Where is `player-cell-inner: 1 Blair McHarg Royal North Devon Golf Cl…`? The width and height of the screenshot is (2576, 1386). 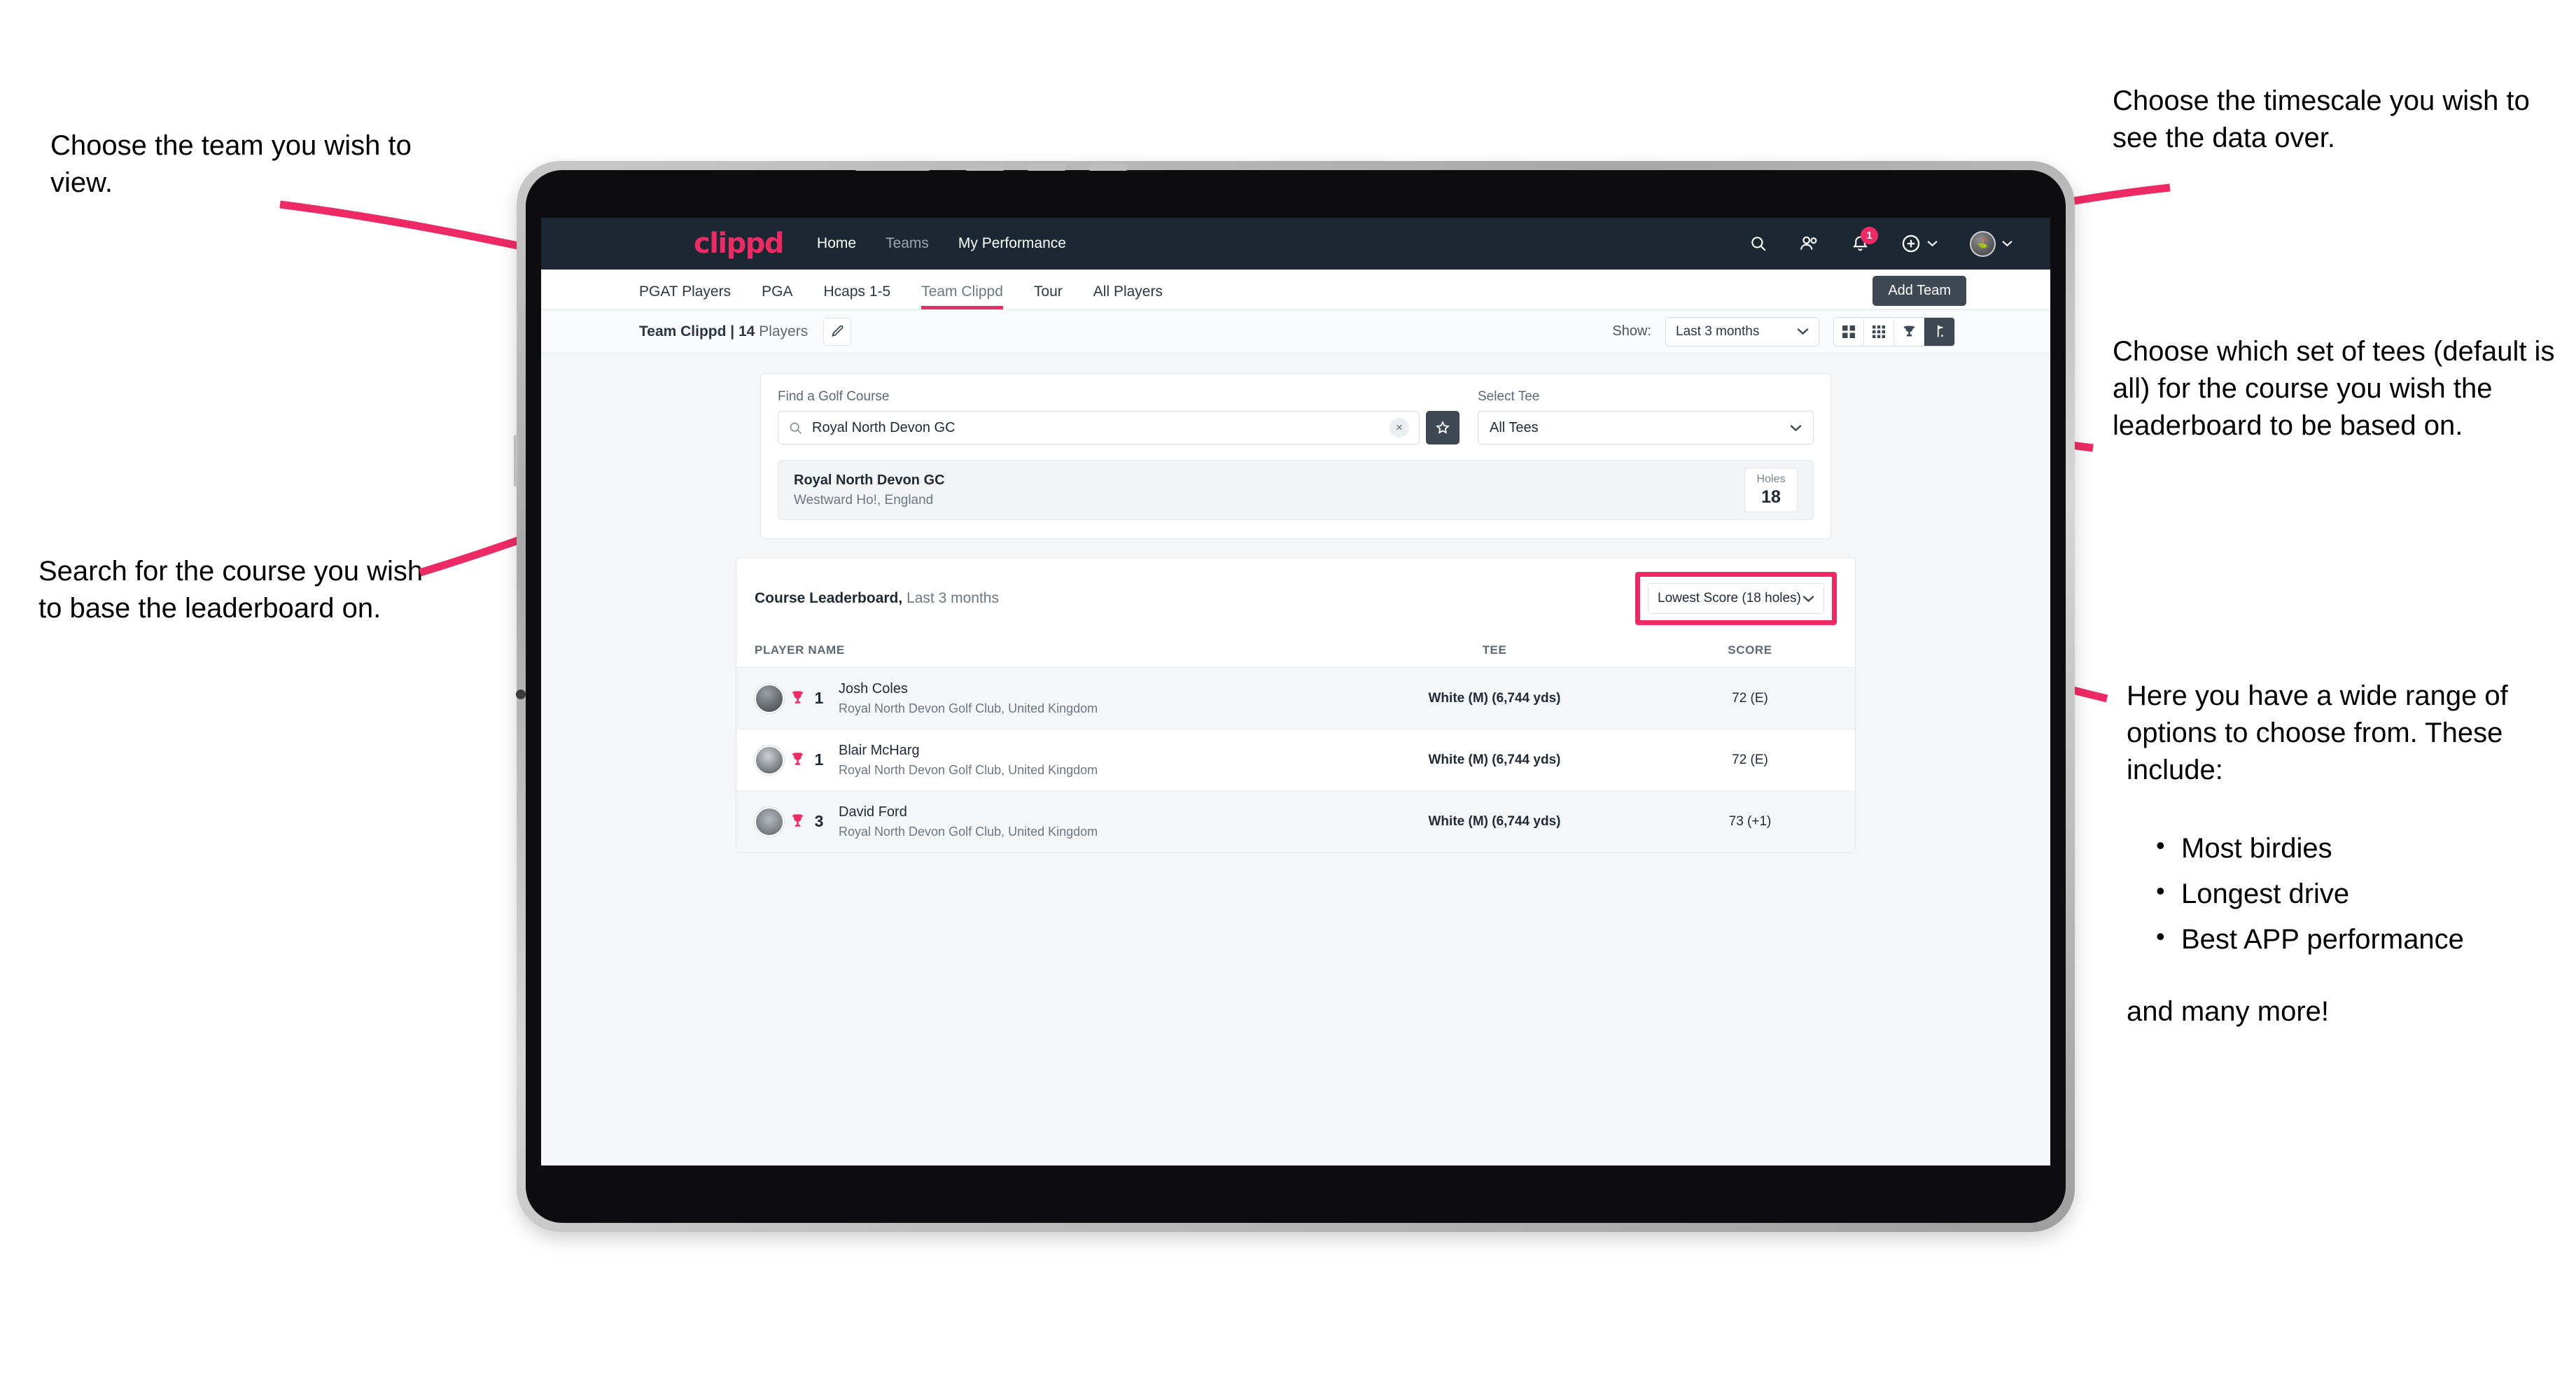 player-cell-inner: 1 Blair McHarg Royal North Devon Golf Cl… is located at coordinates (1040, 760).